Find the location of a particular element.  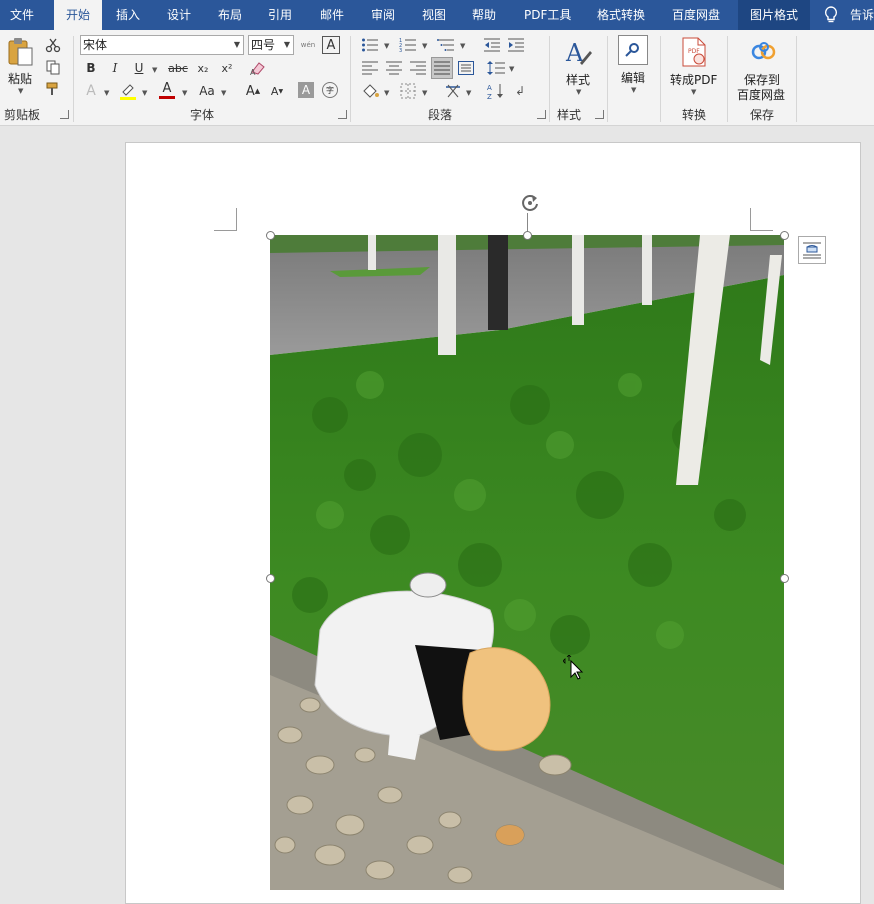

rotate-handle-icon is located at coordinates (530, 203).